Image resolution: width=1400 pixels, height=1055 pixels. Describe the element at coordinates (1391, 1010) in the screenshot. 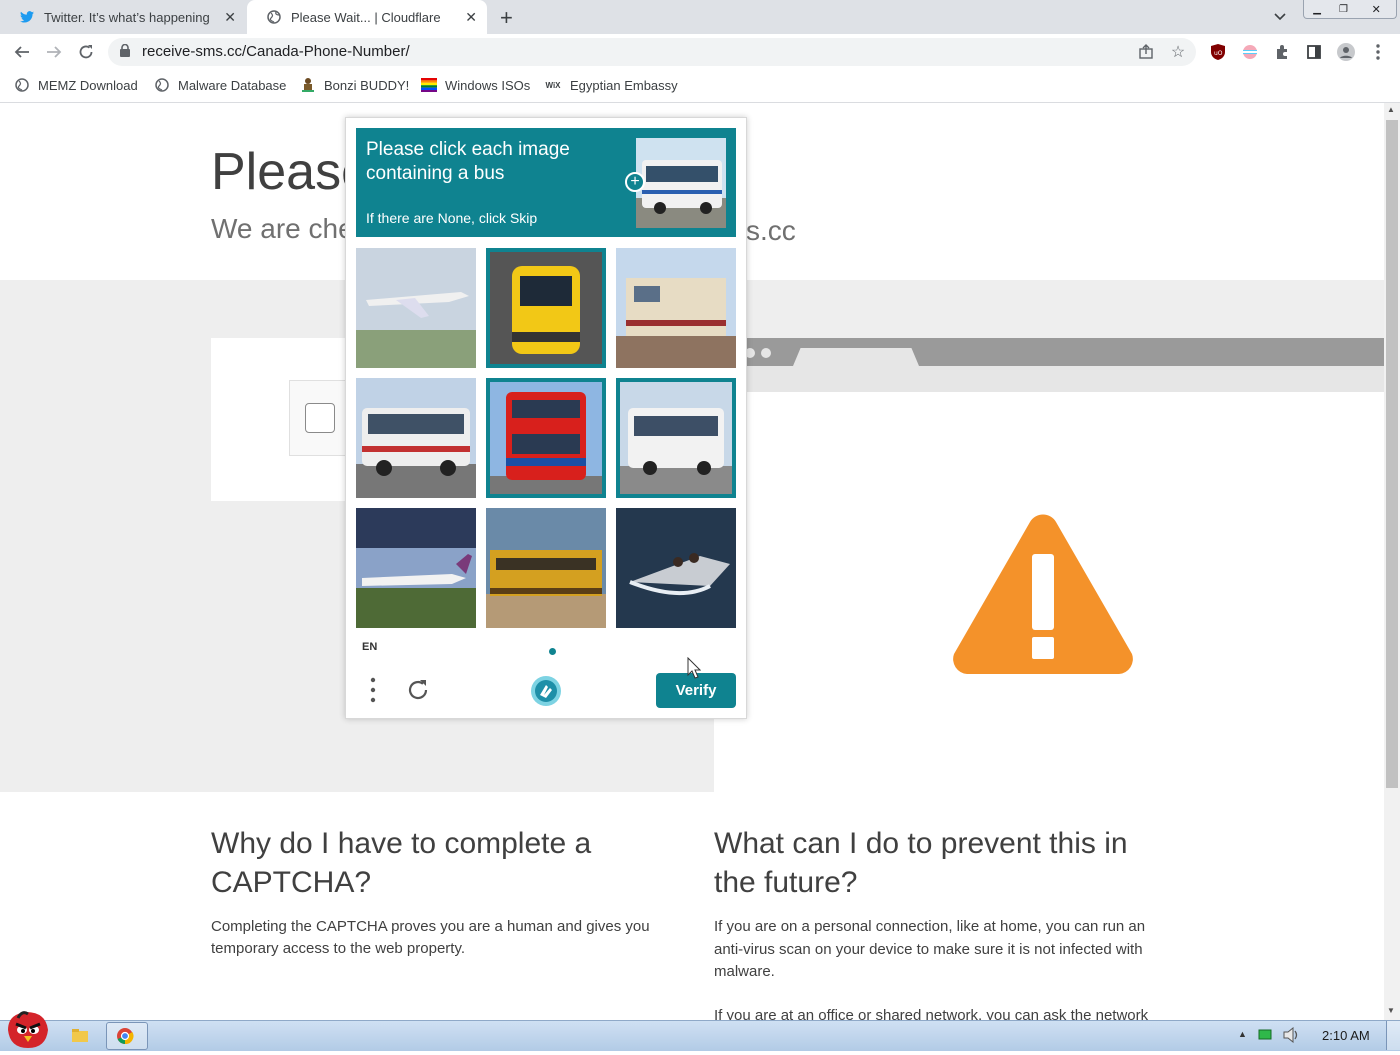

I see `scroll-down-icon: ▼` at that location.